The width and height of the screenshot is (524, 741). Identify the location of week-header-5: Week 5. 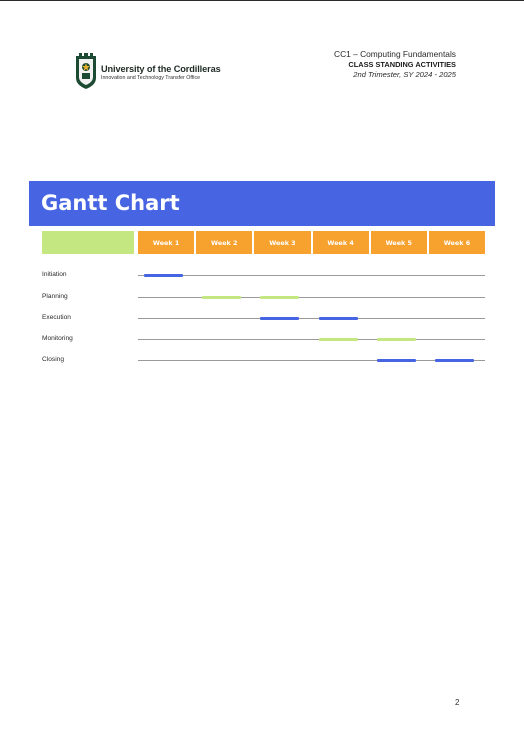
(398, 242).